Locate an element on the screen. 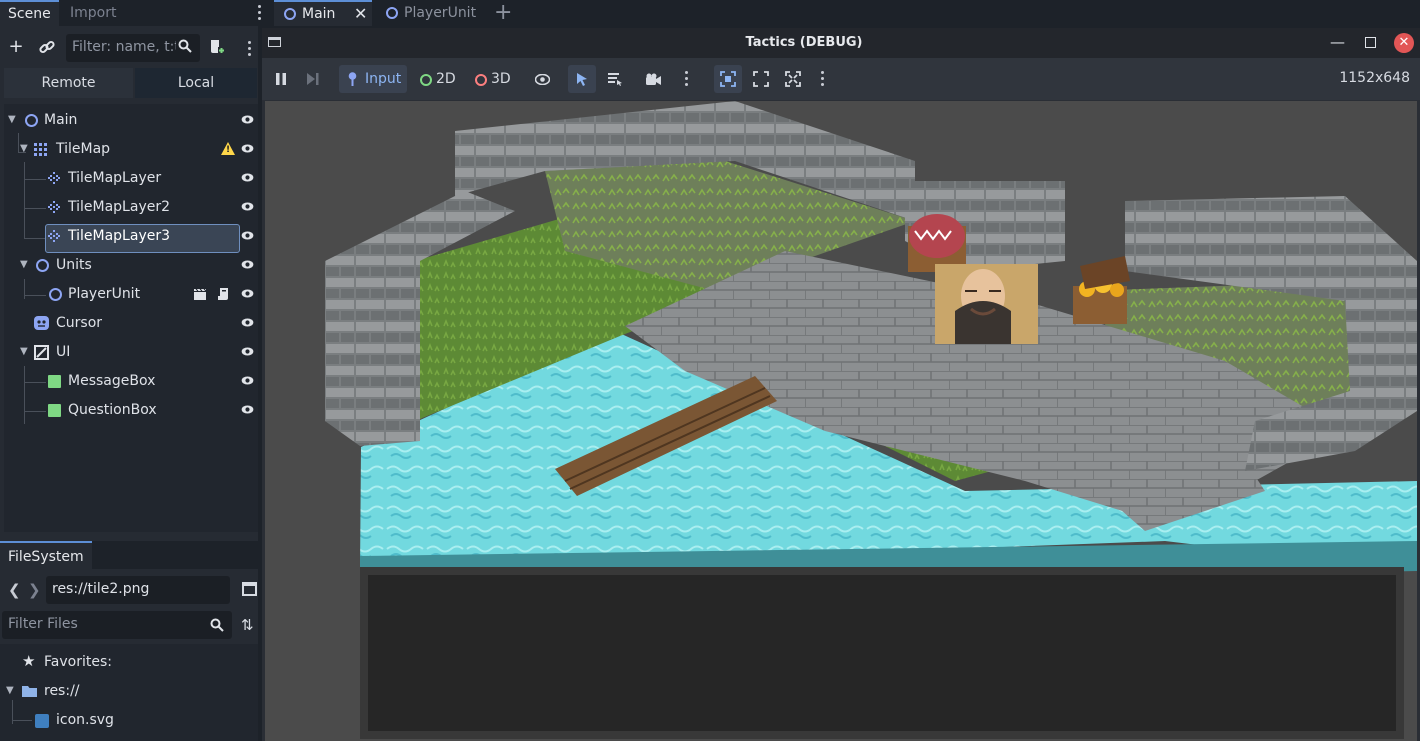  link-icon is located at coordinates (48, 48).